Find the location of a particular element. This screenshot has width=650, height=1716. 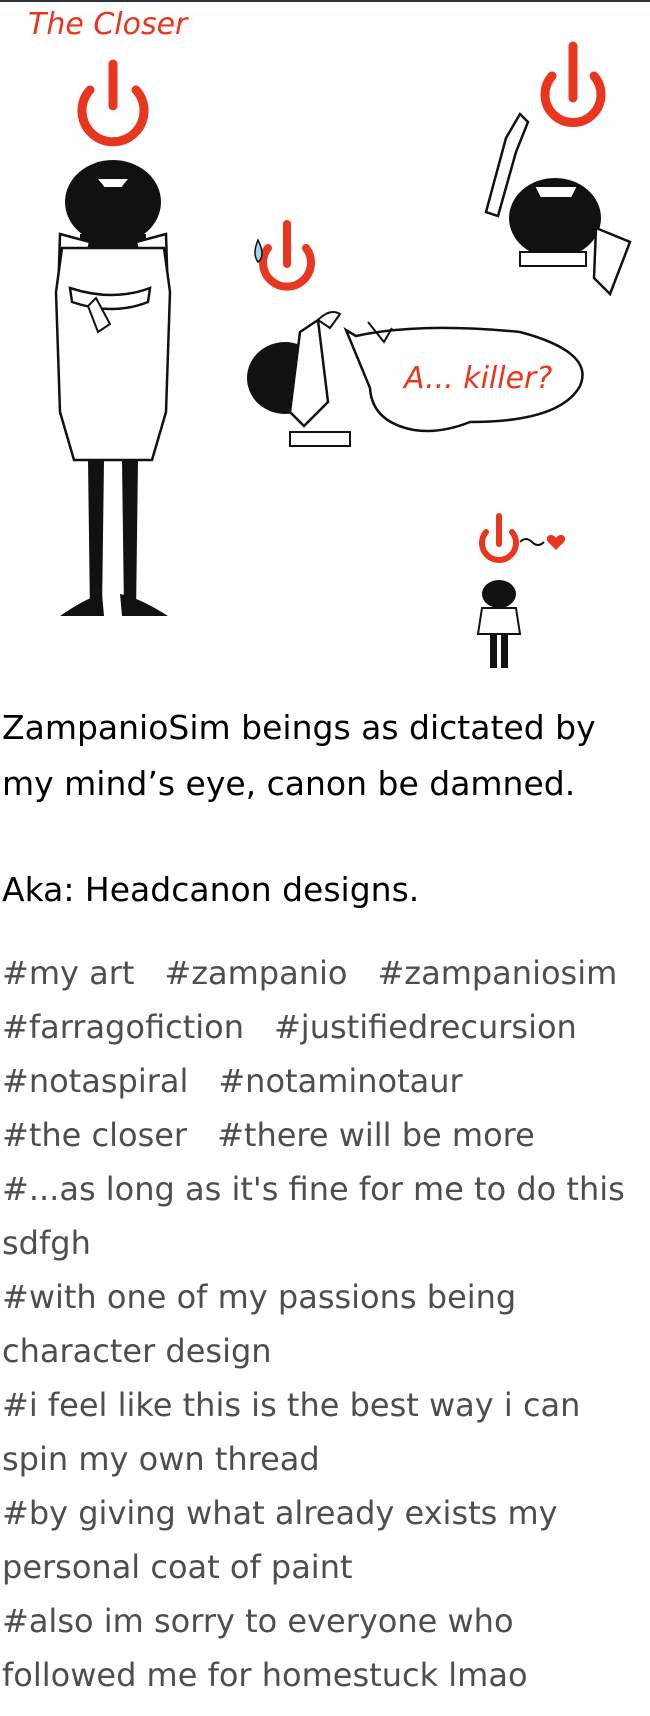

tag-link: #notaspiral is located at coordinates (95, 1081).